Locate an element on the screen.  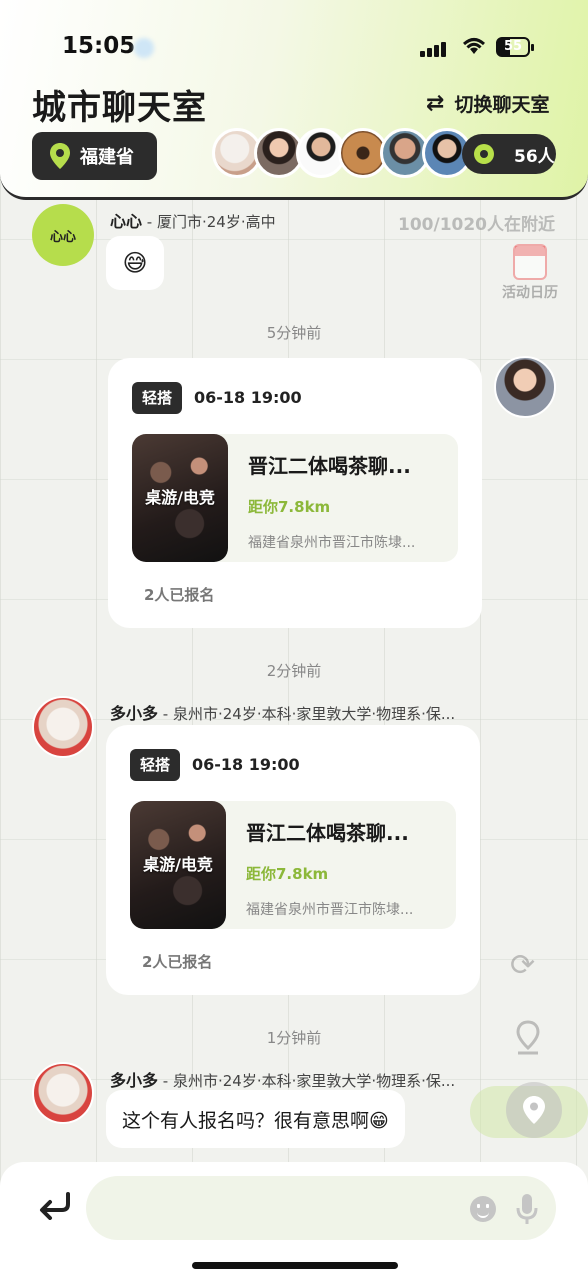
activity-calendar-button: 活动日历 is located at coordinates (530, 280).